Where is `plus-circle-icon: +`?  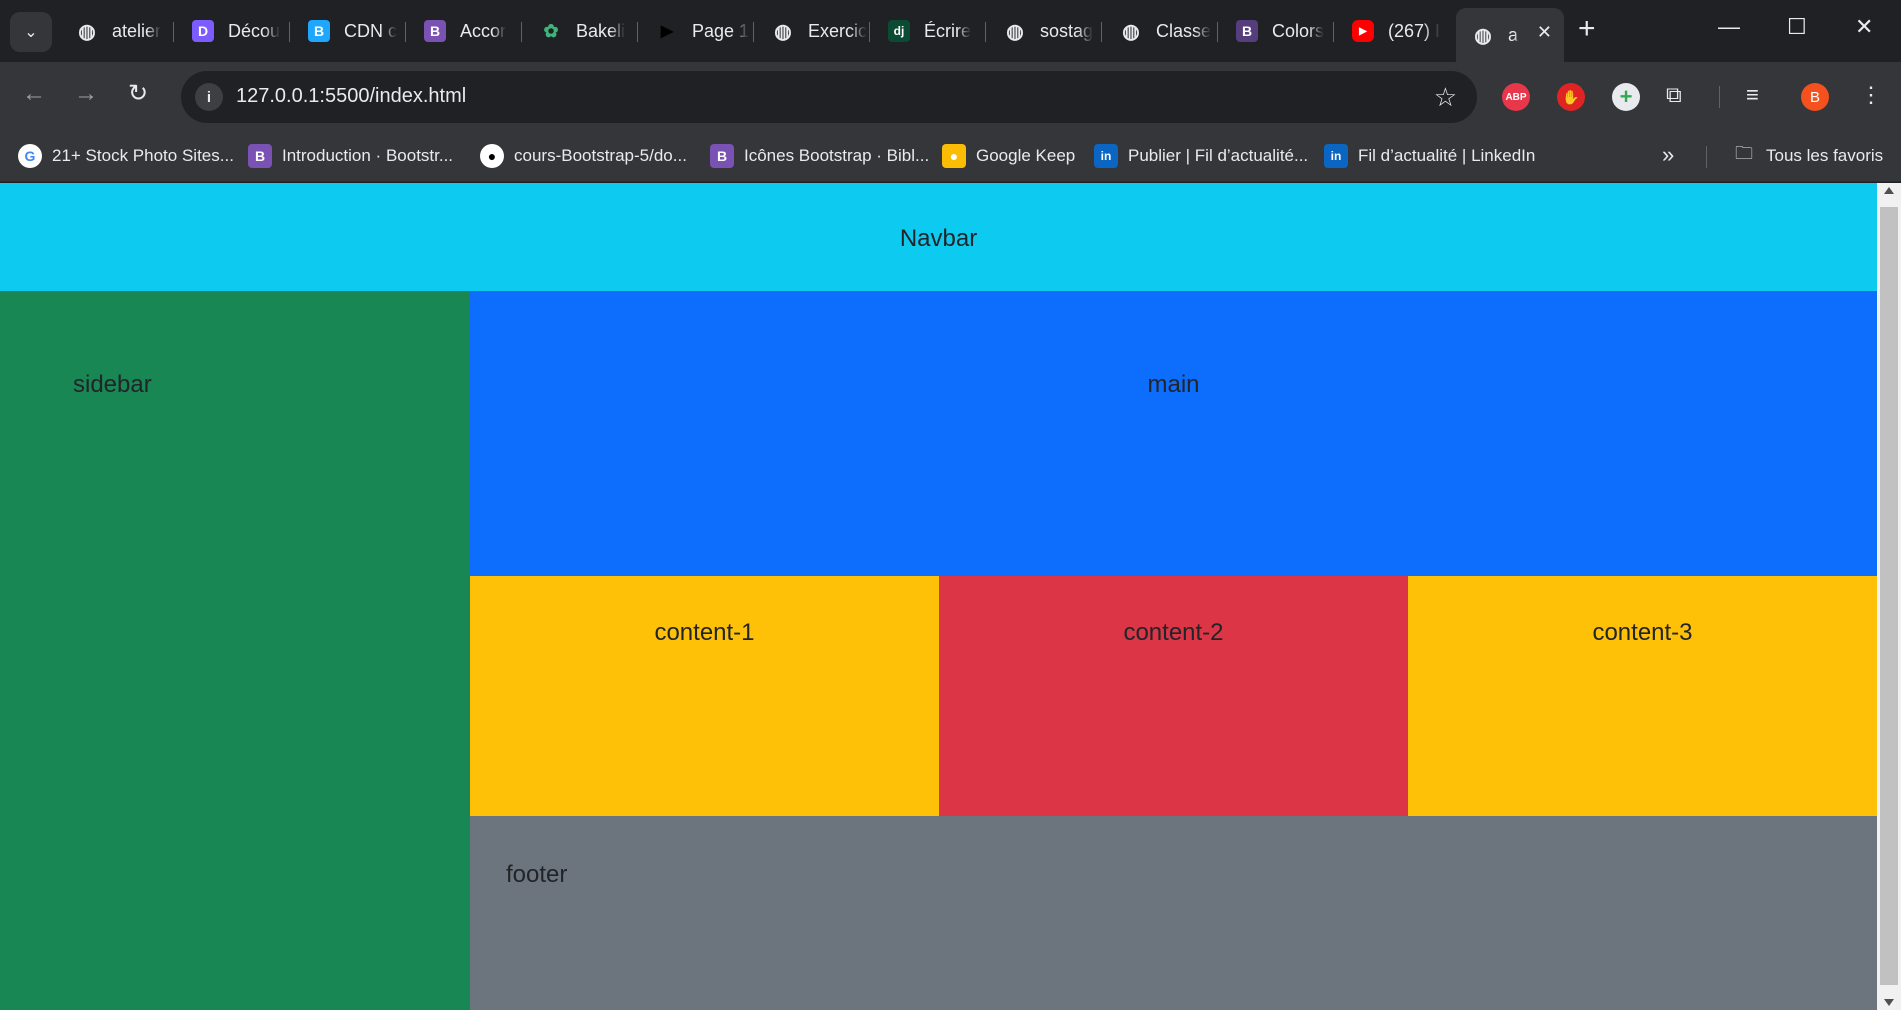
plus-circle-icon: + is located at coordinates (1626, 97).